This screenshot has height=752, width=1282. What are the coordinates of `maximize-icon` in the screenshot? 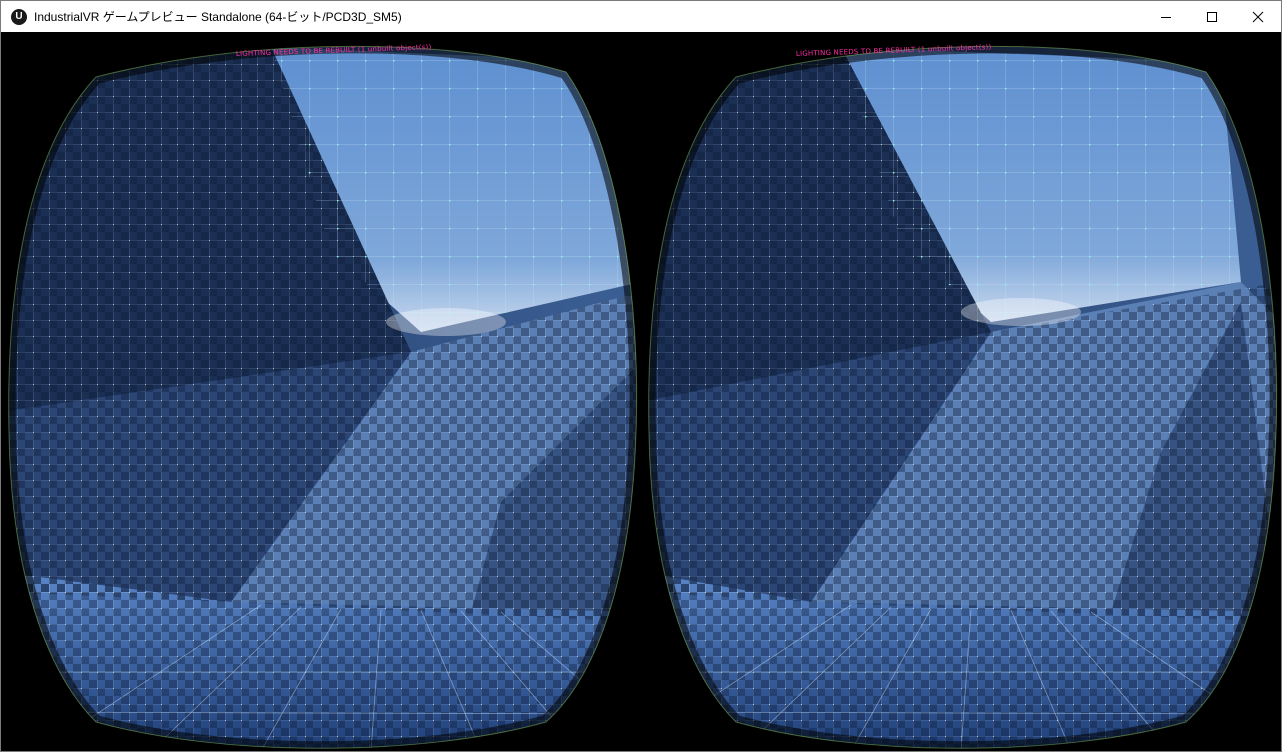 It's located at (1212, 16).